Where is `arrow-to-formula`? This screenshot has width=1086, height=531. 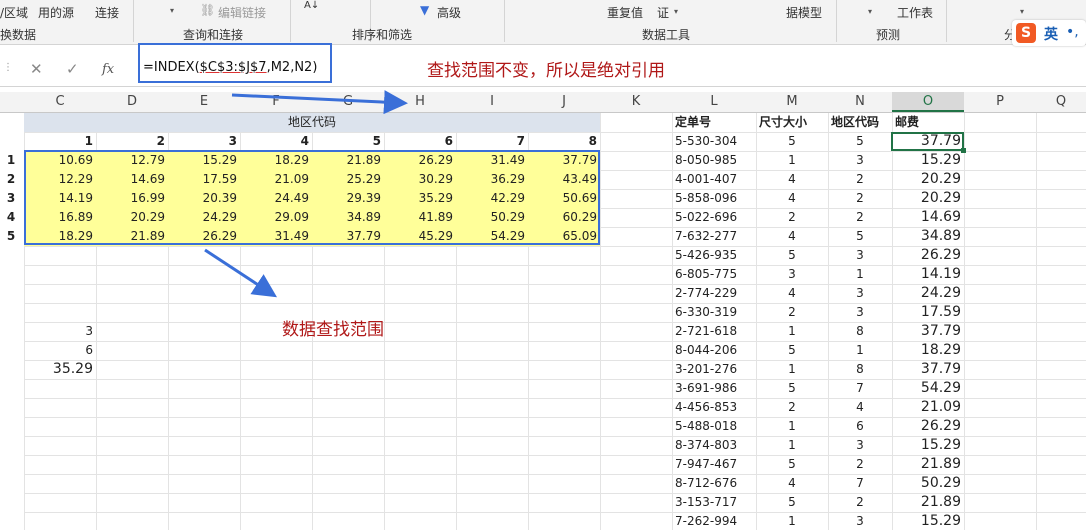 arrow-to-formula is located at coordinates (319, 102).